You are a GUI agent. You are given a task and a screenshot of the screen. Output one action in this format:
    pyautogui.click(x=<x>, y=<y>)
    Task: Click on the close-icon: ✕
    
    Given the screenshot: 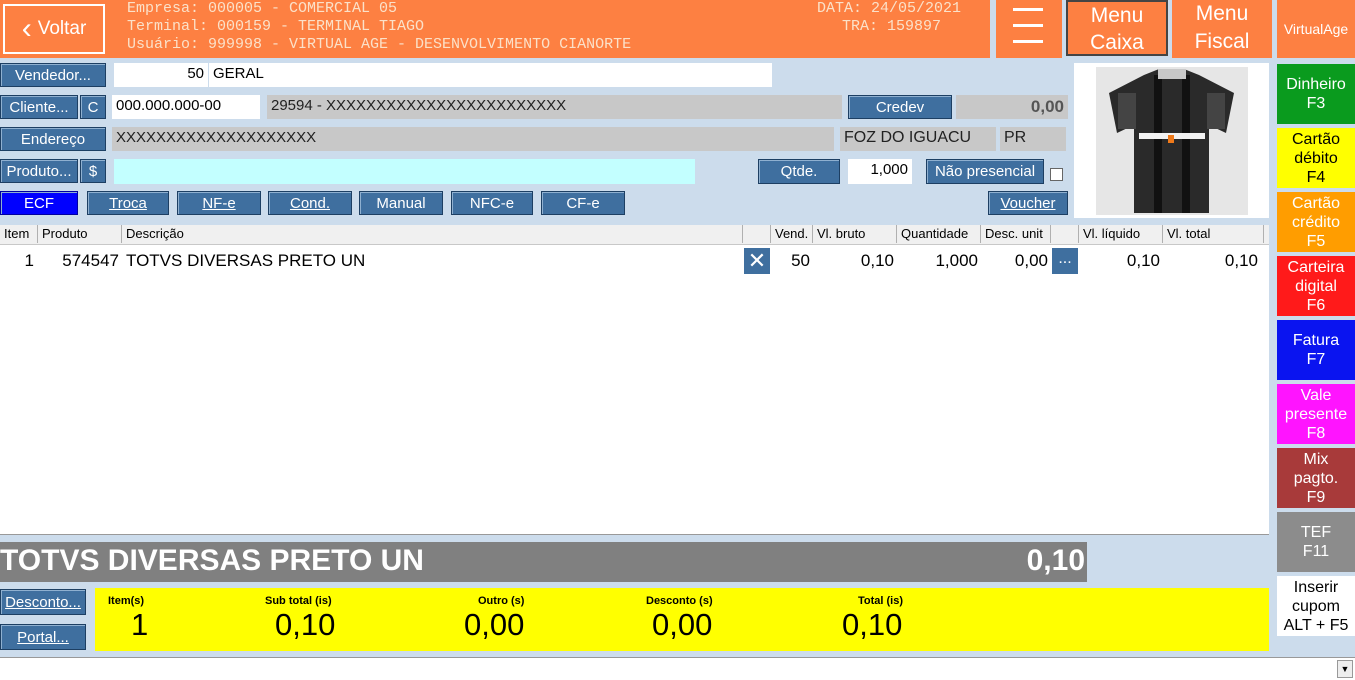 What is the action you would take?
    pyautogui.click(x=757, y=260)
    